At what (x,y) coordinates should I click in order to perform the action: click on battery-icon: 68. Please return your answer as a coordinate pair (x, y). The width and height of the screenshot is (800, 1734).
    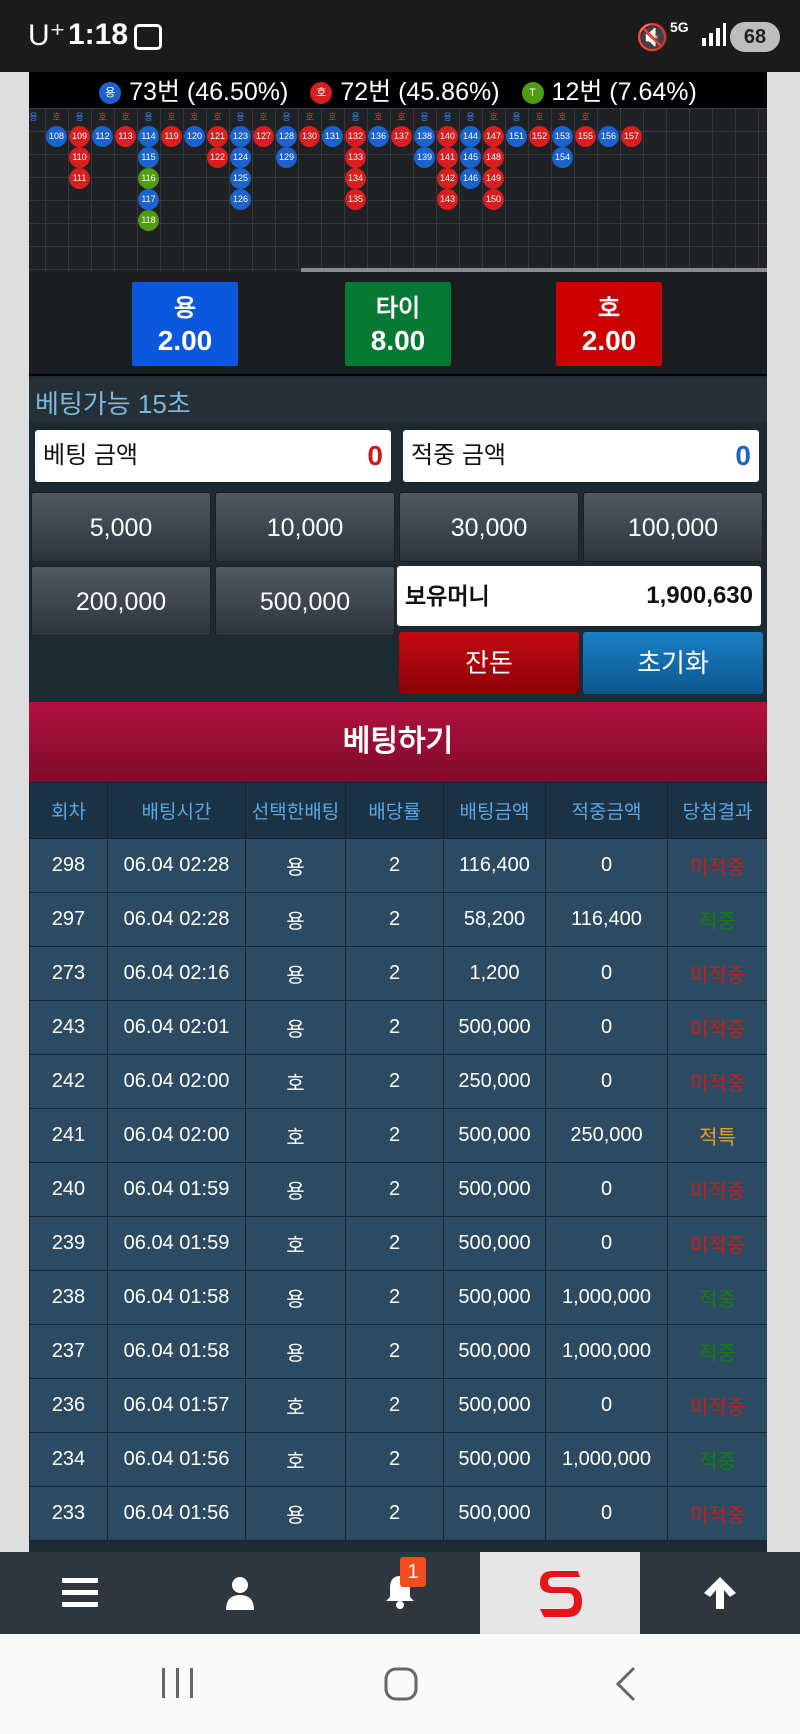
    Looking at the image, I should click on (755, 37).